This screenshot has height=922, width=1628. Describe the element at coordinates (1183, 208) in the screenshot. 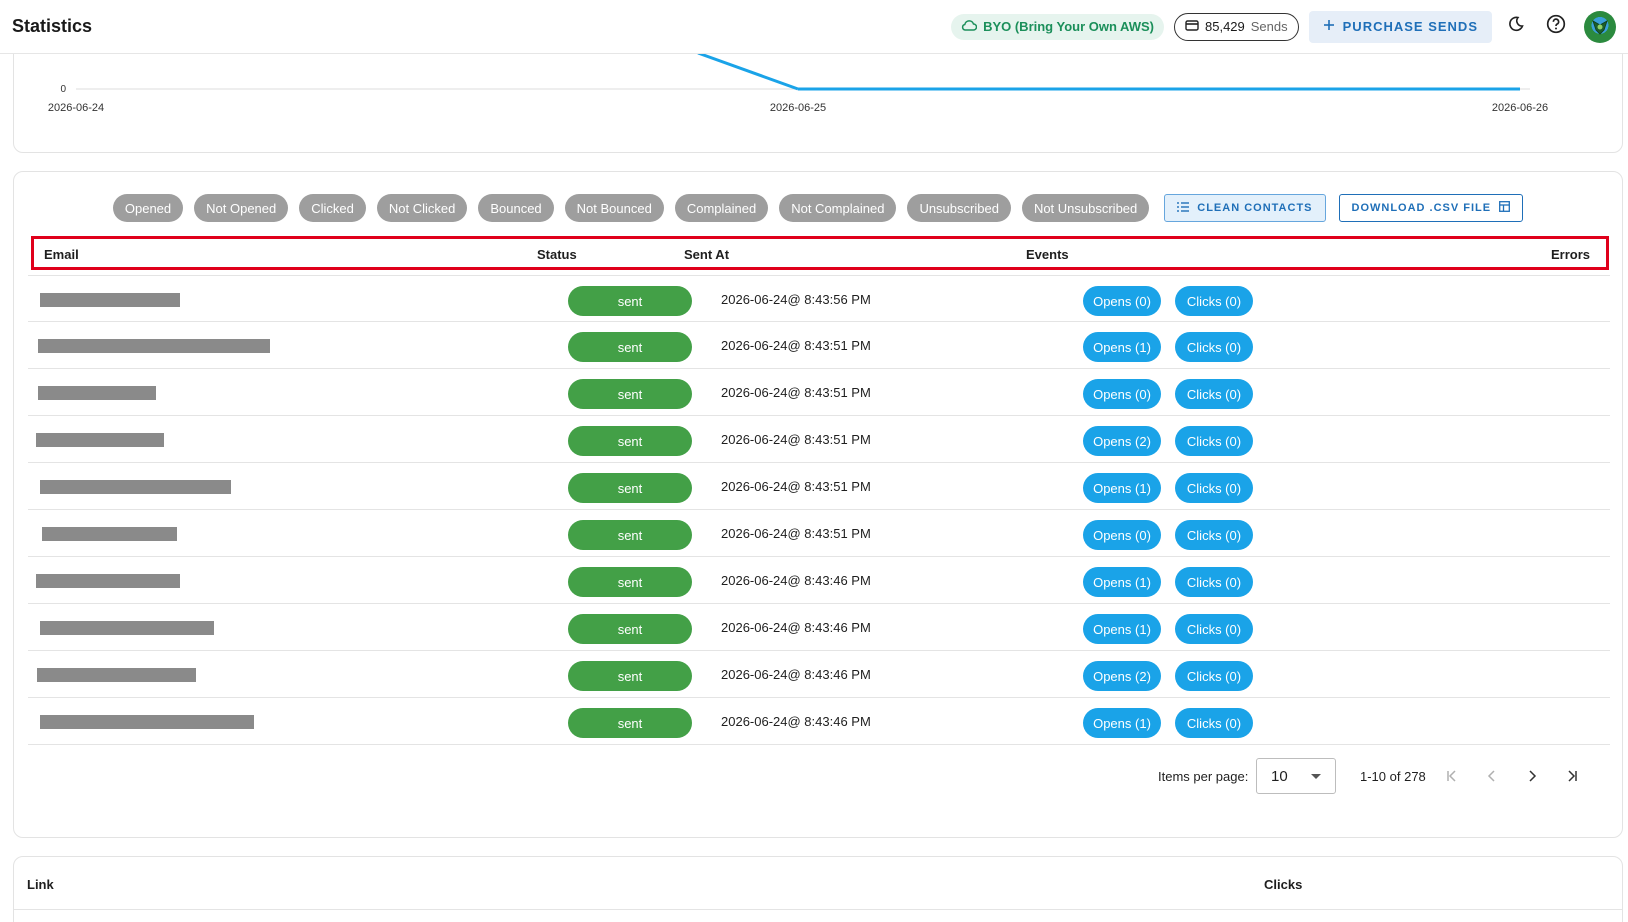

I see `list-icon` at that location.